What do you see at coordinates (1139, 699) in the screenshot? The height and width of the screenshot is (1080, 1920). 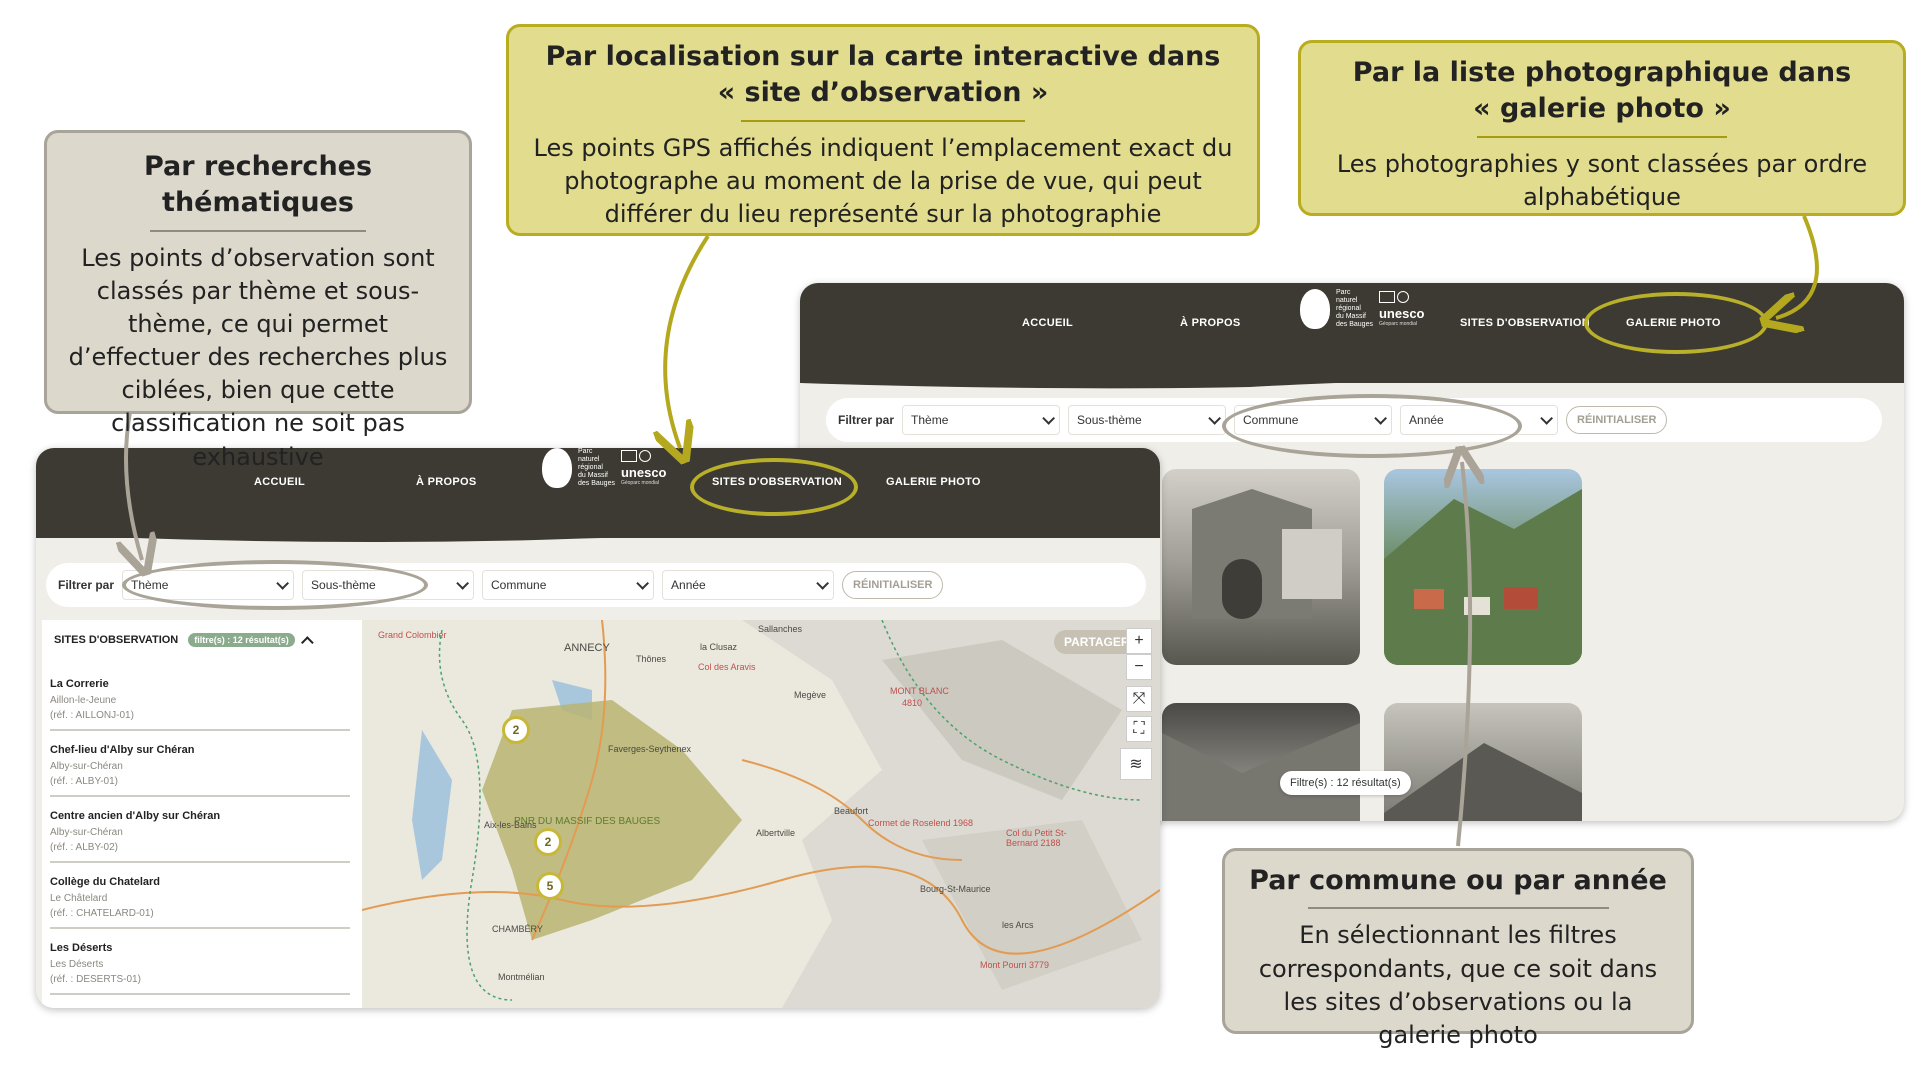 I see `recenter-icon: ⤧` at bounding box center [1139, 699].